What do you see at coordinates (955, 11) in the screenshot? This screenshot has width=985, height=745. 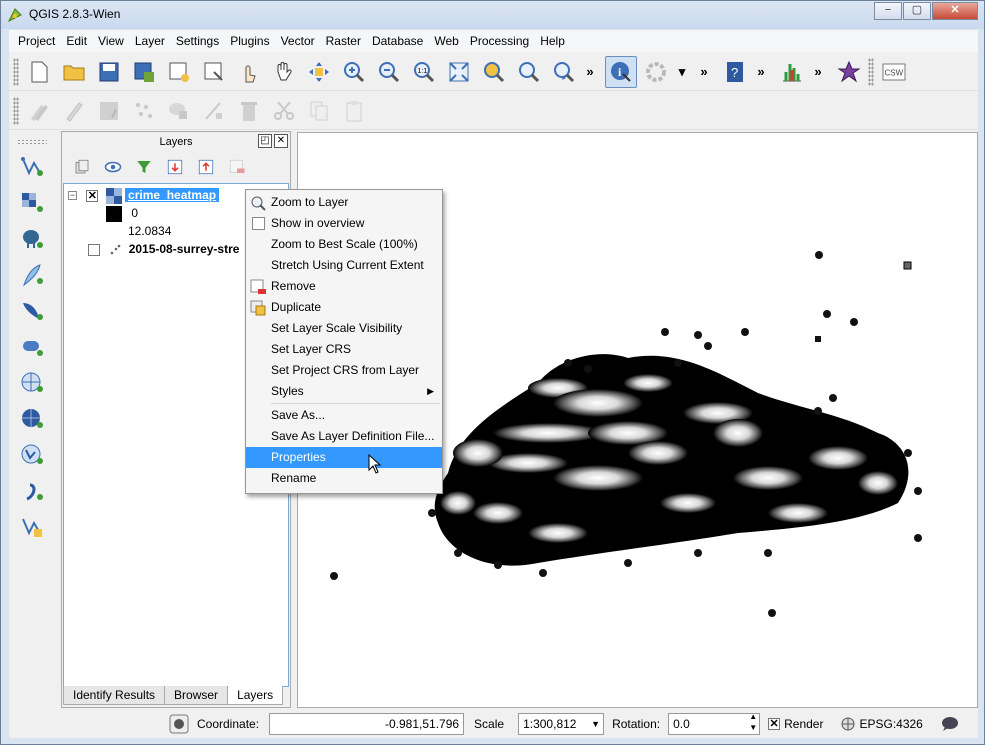 I see `close-button: ✕` at bounding box center [955, 11].